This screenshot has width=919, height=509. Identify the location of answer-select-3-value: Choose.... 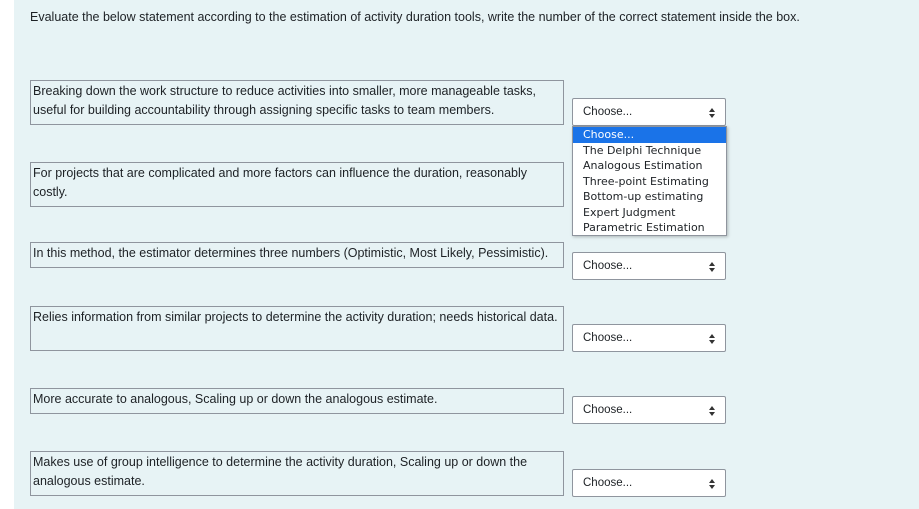
(608, 266).